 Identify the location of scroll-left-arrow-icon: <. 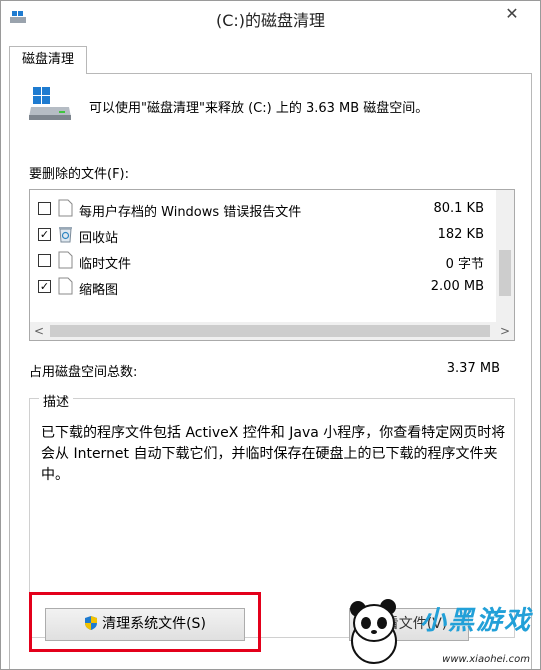
(39, 331).